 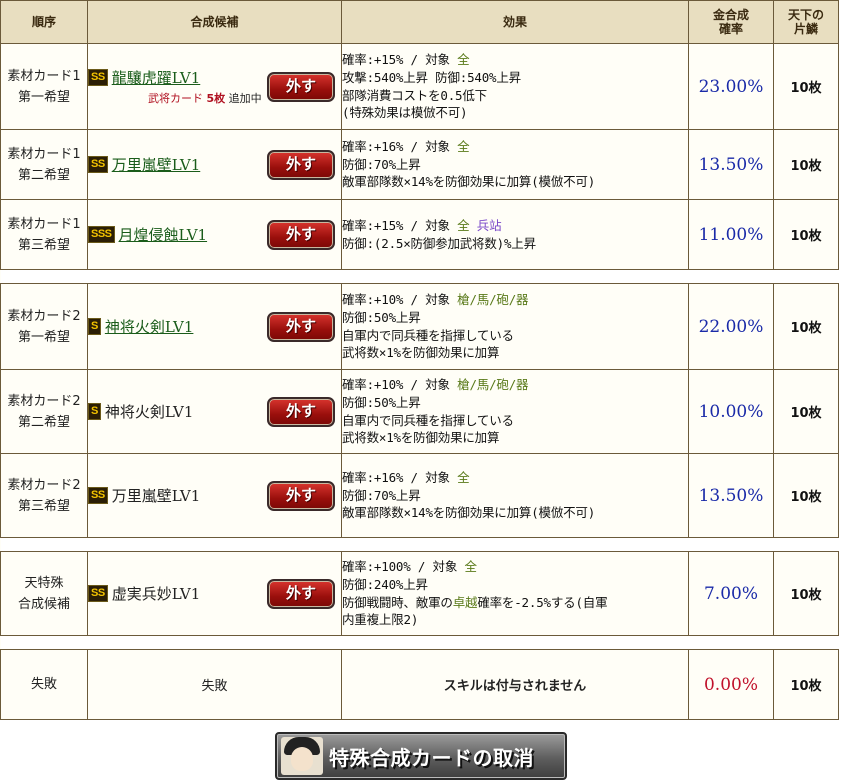 What do you see at coordinates (44, 326) in the screenshot?
I see `order-cell: 素材カード2 第一希望` at bounding box center [44, 326].